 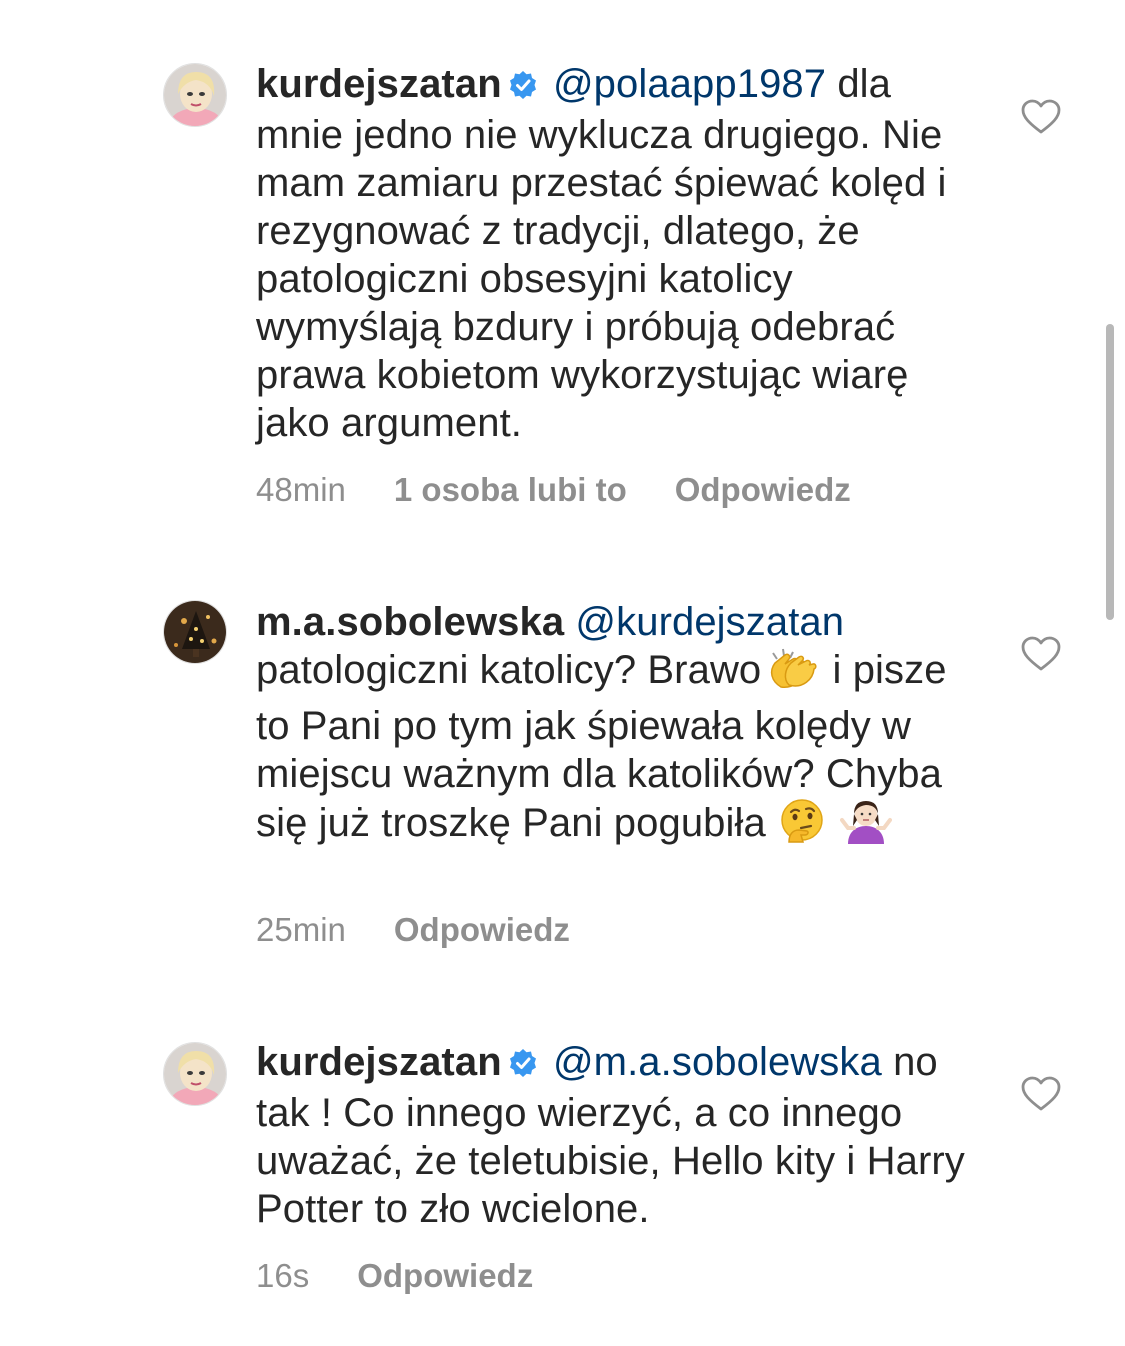 I want to click on timestamp: 25min, so click(x=301, y=929).